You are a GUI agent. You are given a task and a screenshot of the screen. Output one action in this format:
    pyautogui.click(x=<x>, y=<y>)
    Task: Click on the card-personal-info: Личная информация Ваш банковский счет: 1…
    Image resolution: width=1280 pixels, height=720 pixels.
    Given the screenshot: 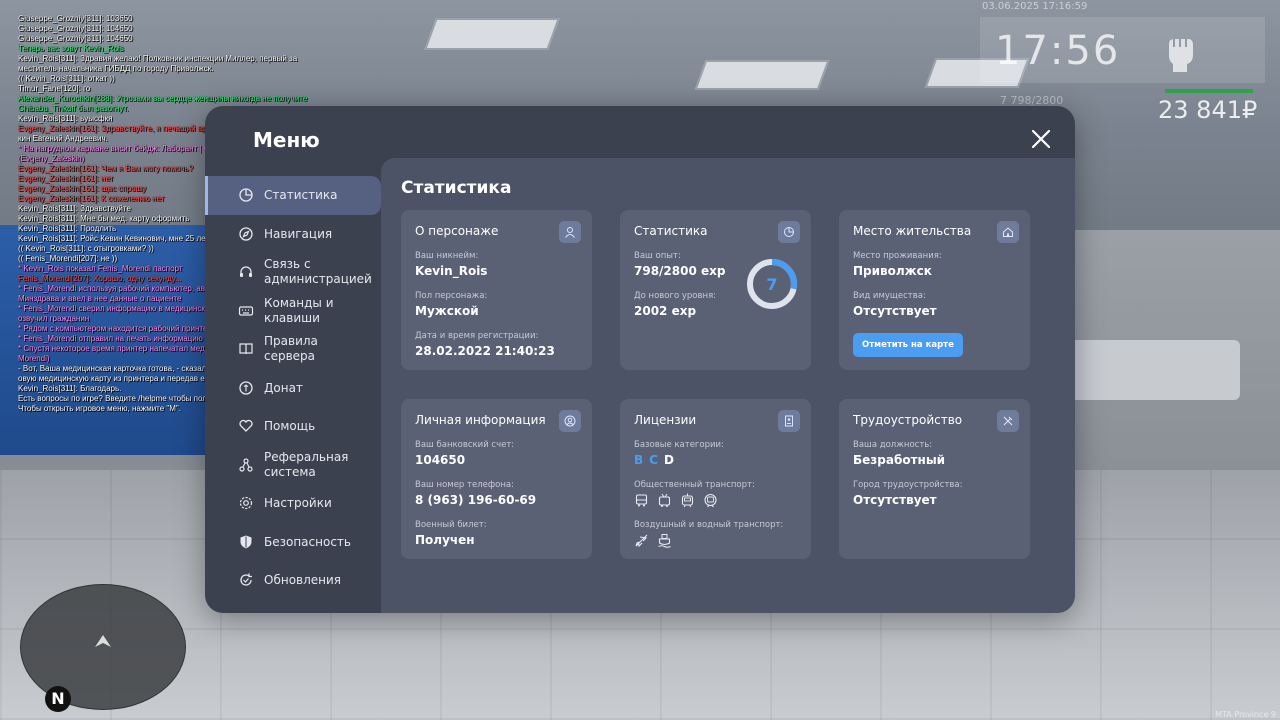 What is the action you would take?
    pyautogui.click(x=496, y=479)
    